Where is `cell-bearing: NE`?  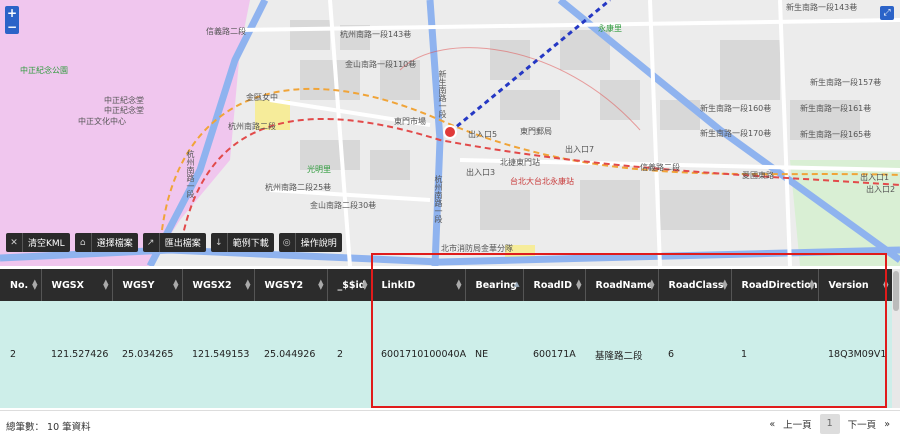 cell-bearing: NE is located at coordinates (494, 354).